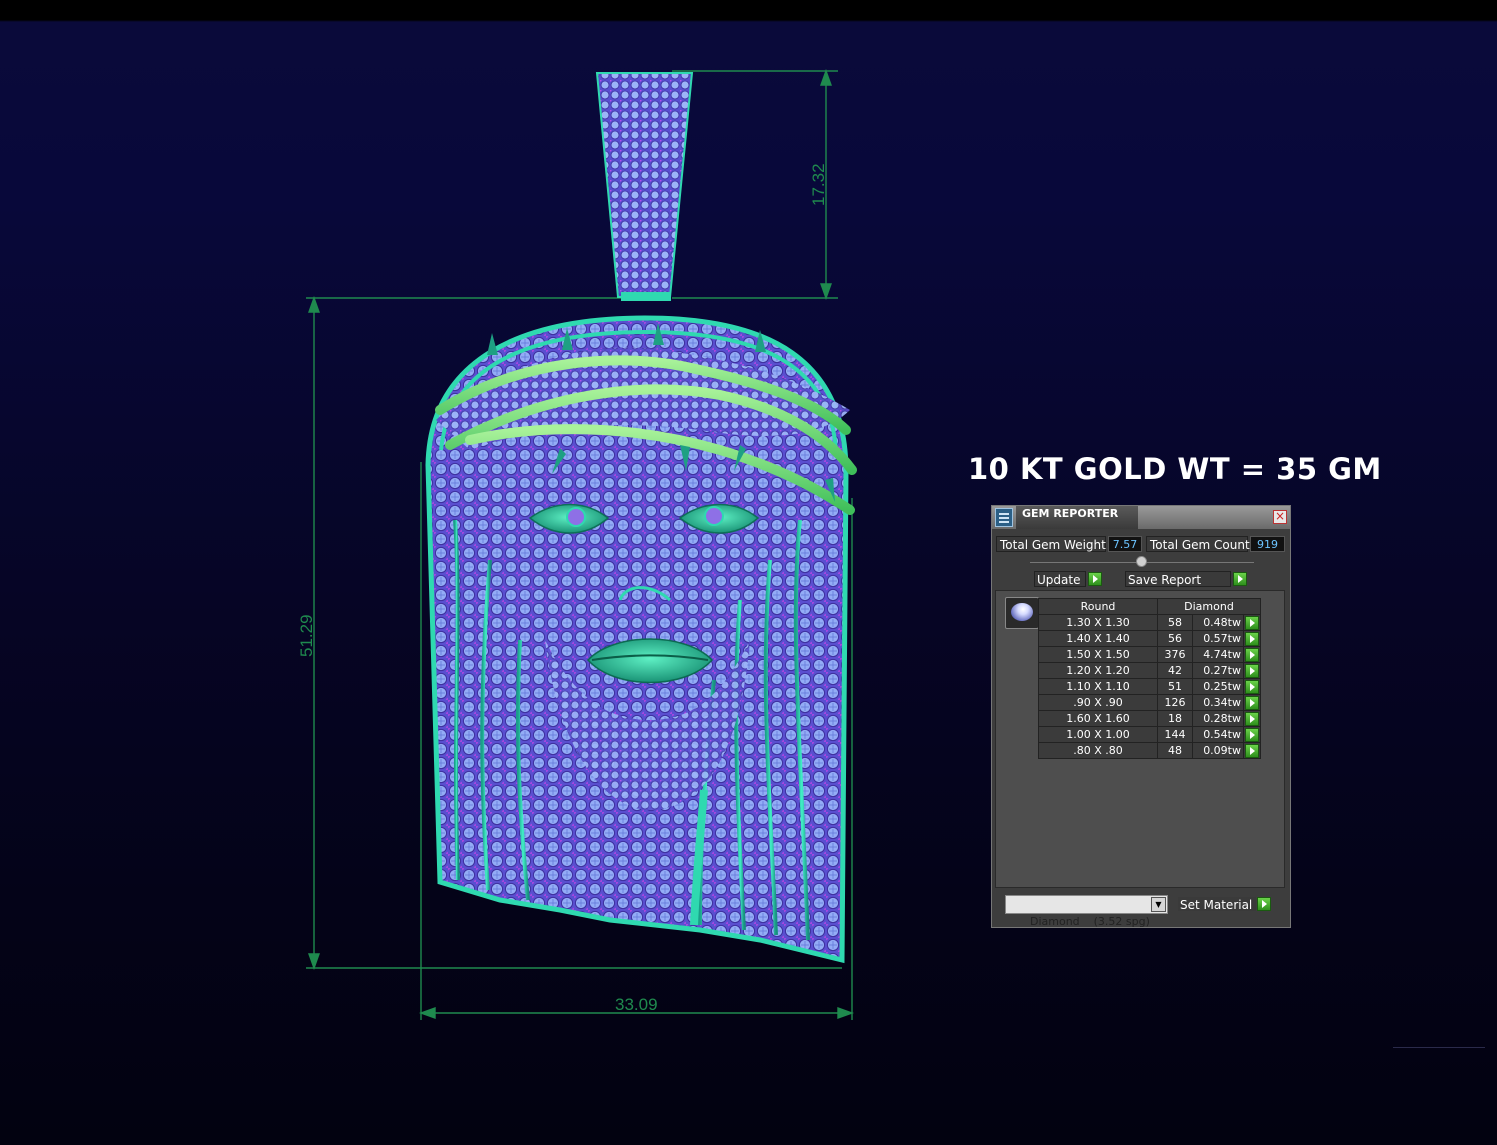 This screenshot has height=1145, width=1497. I want to click on table-row: .80 X .80 48 0.09tw, so click(1149, 750).